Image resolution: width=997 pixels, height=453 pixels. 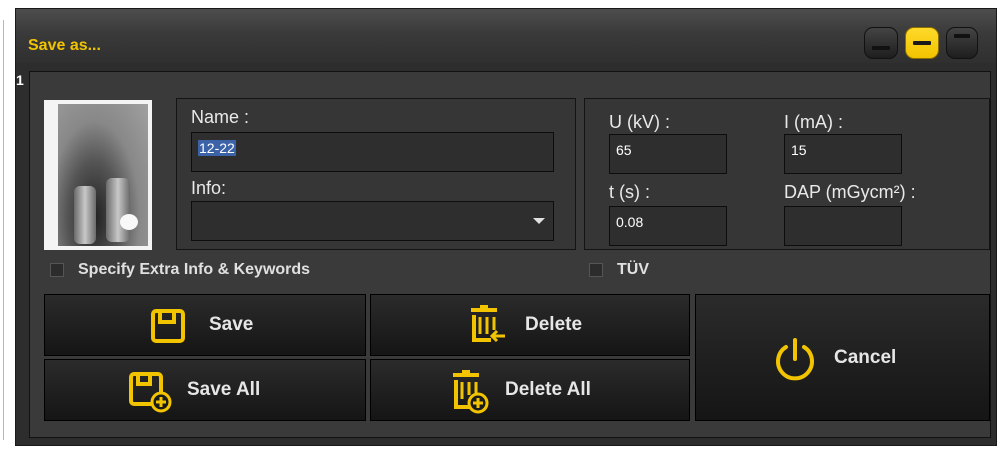 I want to click on dap-label: DAP (mGycm²) :, so click(x=850, y=192).